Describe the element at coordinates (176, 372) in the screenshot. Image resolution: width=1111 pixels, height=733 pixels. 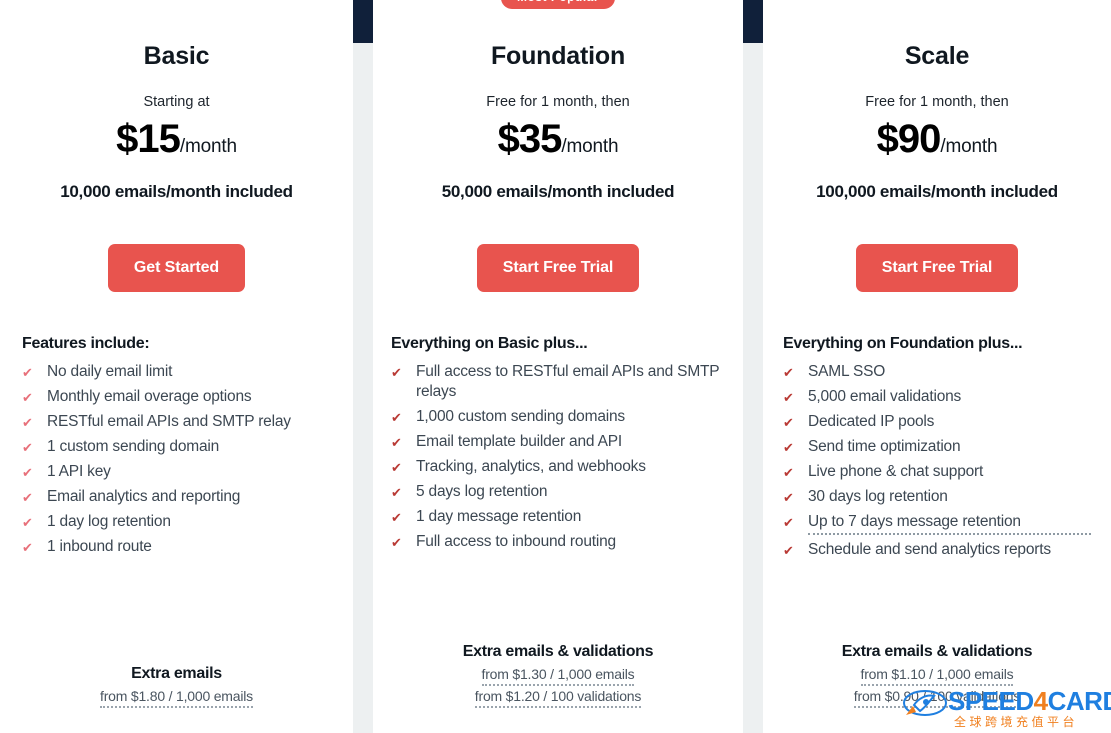
I see `feature-item: ✔ No daily email limit` at that location.